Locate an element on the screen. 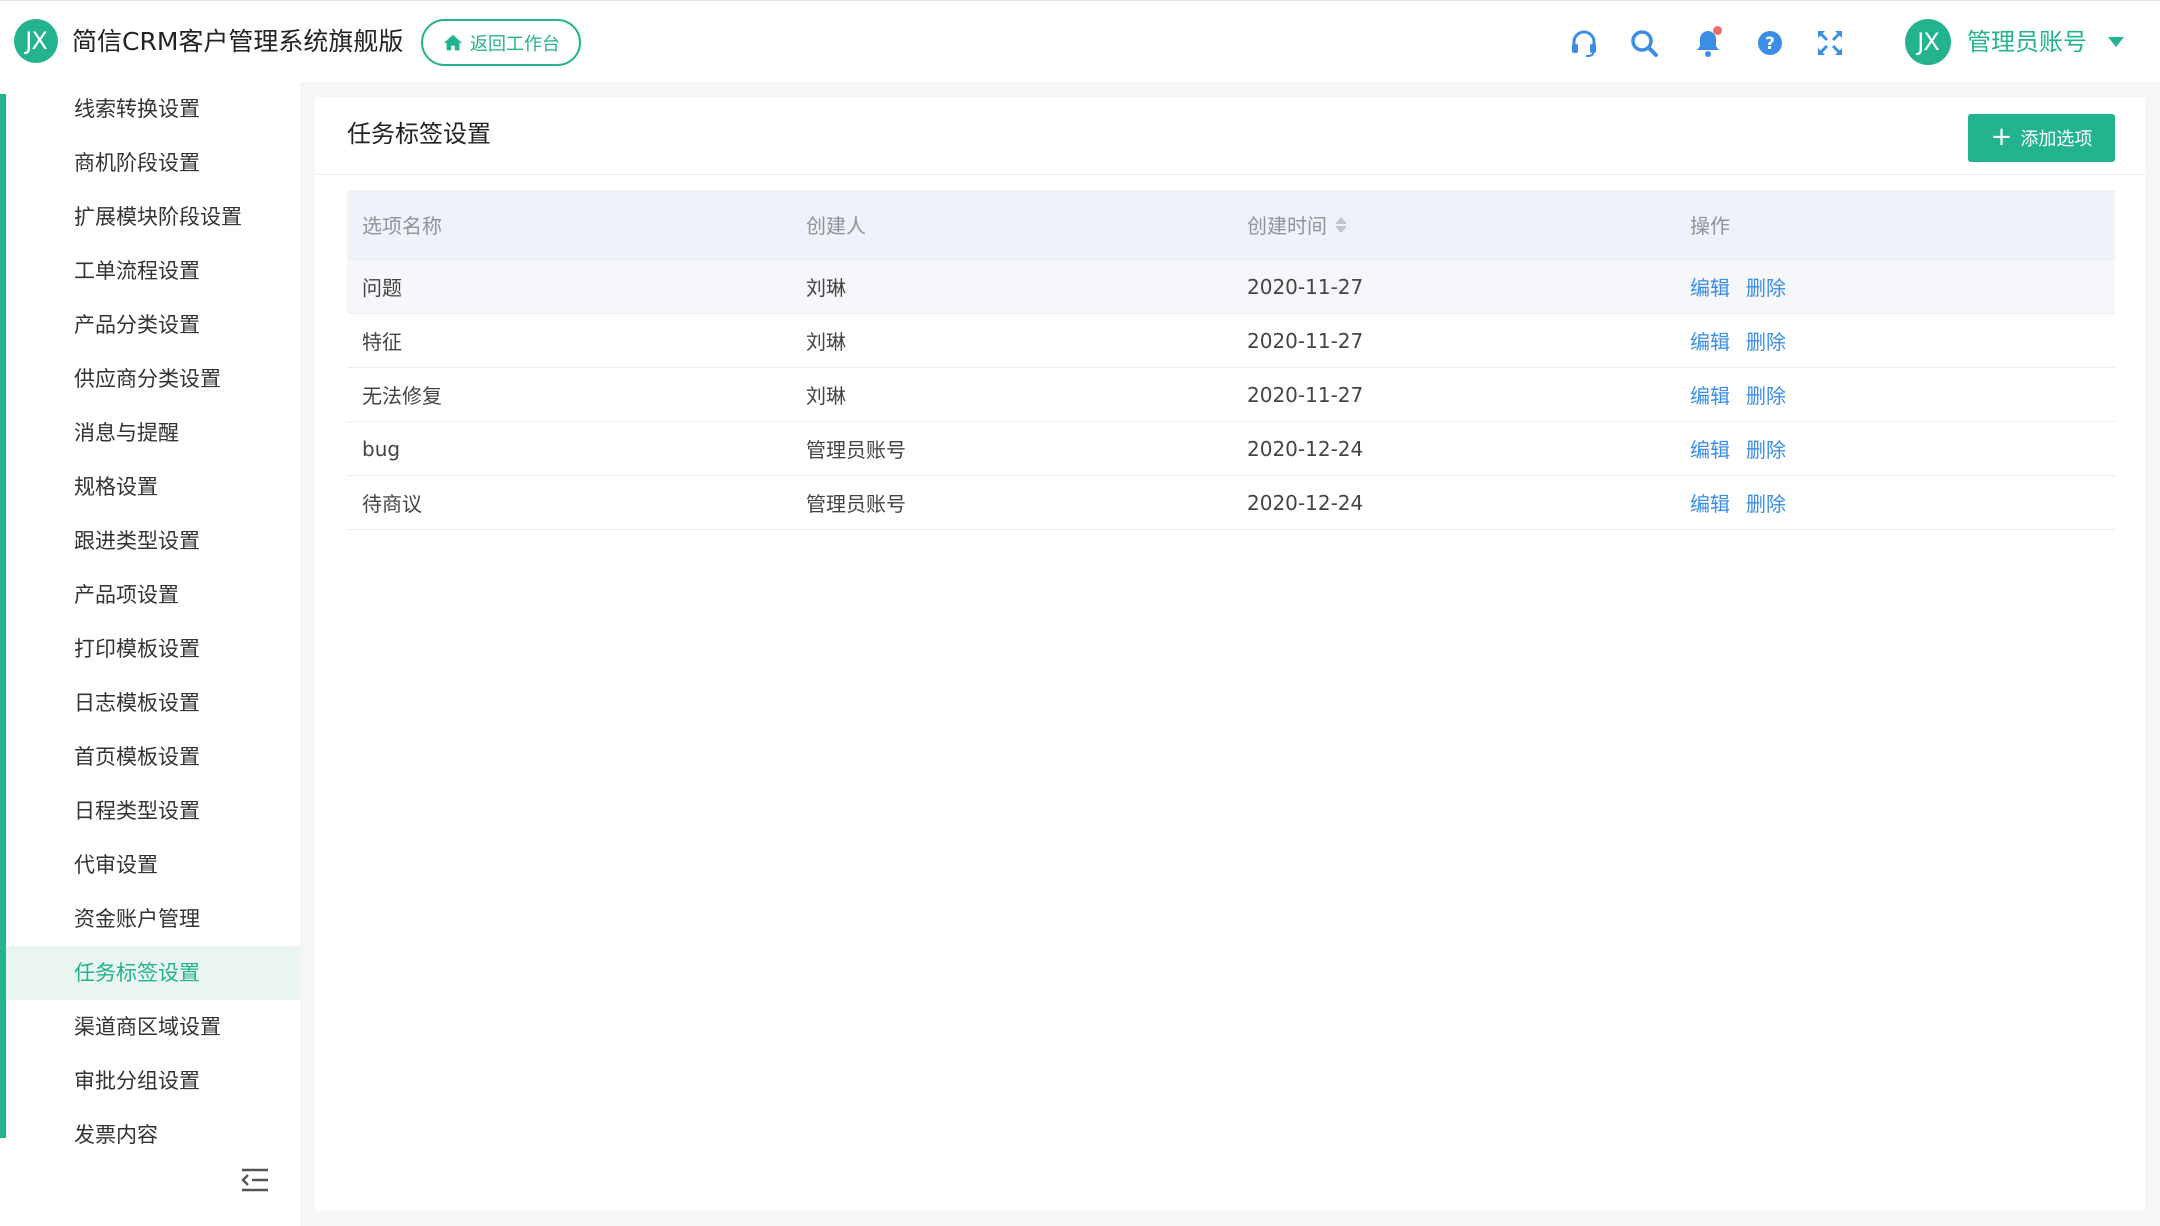 This screenshot has height=1226, width=2160. help-icon: ? is located at coordinates (1770, 43).